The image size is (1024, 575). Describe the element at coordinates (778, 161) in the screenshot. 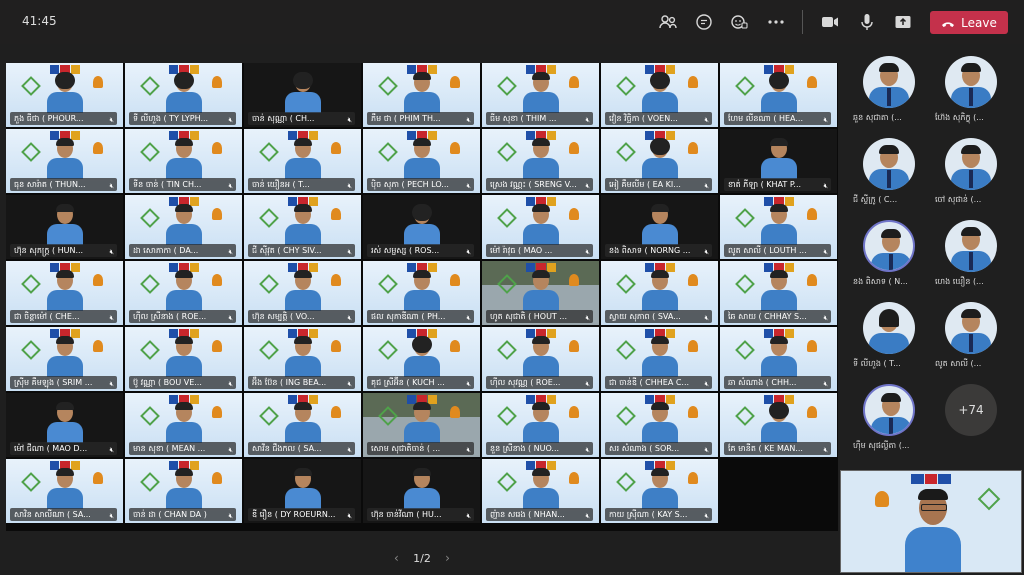

I see `participant-video-tile: ខាត់ ភីឡា ( KHAT P... 🔇︎` at that location.